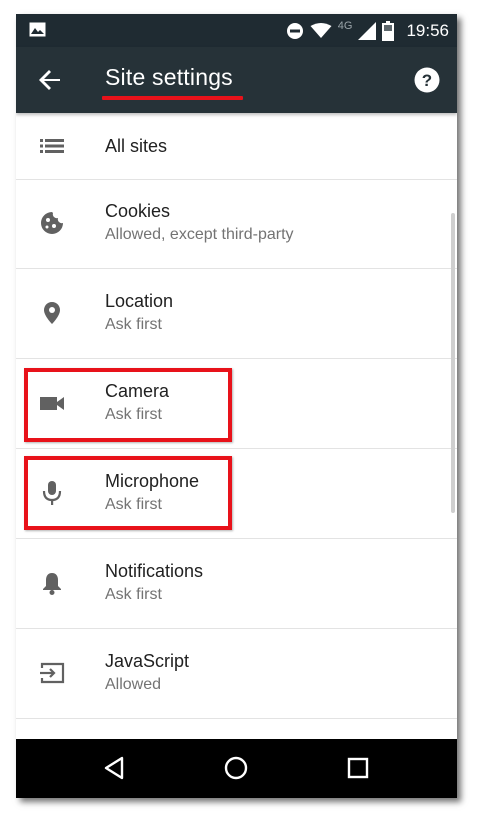 The width and height of the screenshot is (483, 822). What do you see at coordinates (236, 80) in the screenshot?
I see `app-bar: Site settings ?` at bounding box center [236, 80].